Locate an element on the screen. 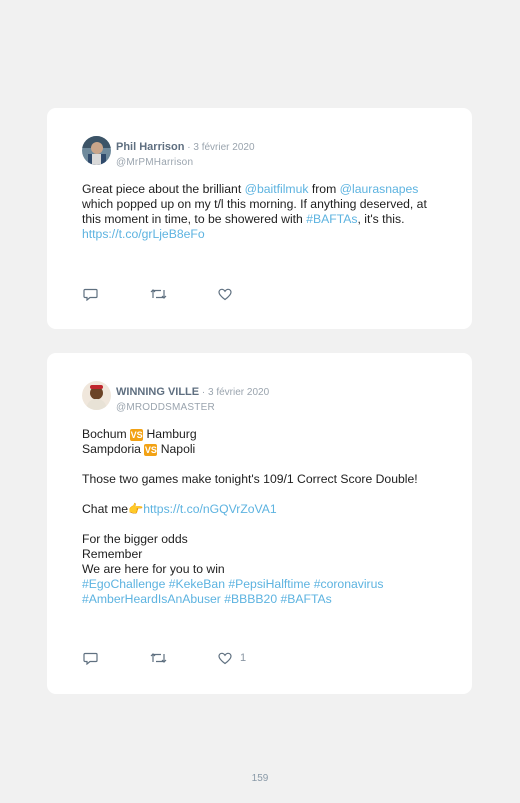 The height and width of the screenshot is (803, 520). mention-link: @baitfilmuk is located at coordinates (277, 189).